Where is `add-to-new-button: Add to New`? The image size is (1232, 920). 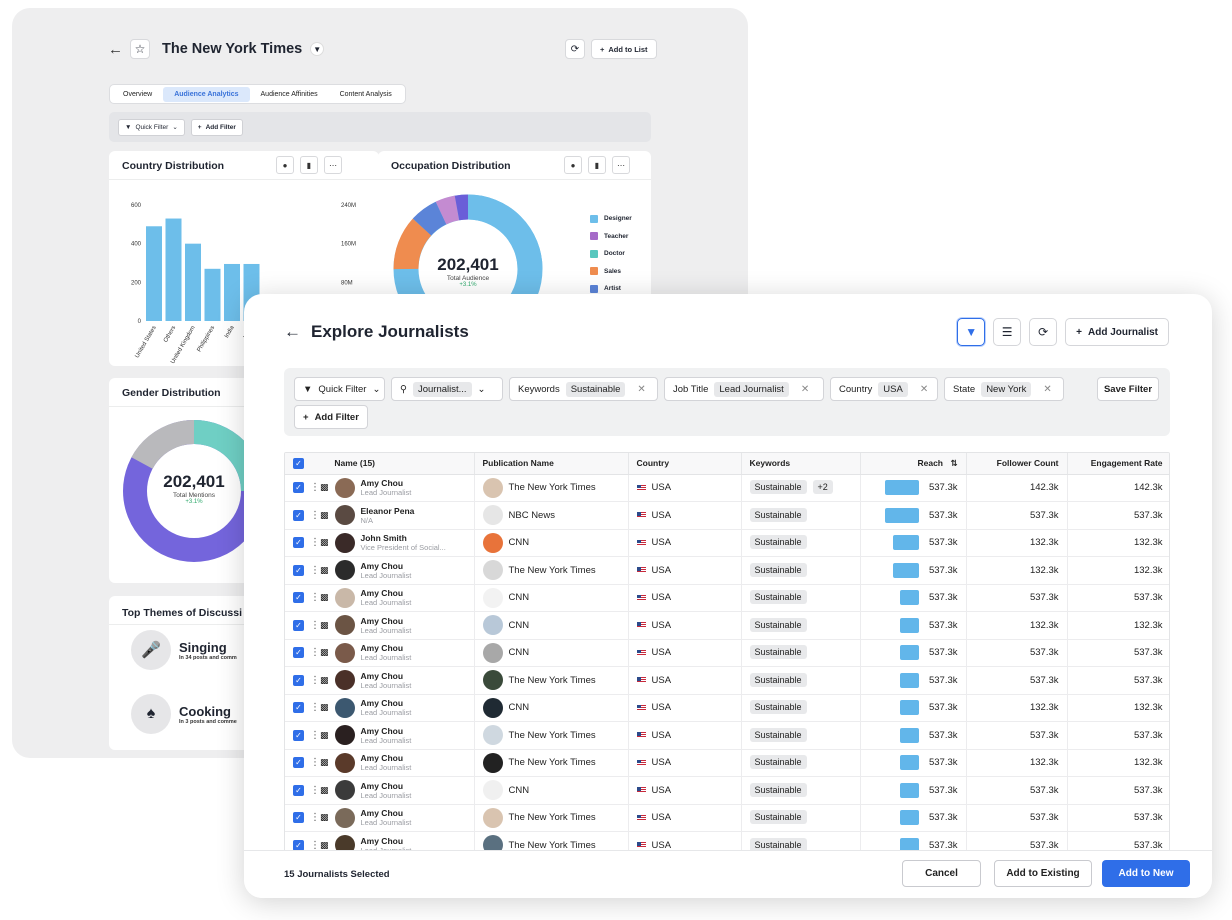
add-to-new-button: Add to New is located at coordinates (1146, 873).